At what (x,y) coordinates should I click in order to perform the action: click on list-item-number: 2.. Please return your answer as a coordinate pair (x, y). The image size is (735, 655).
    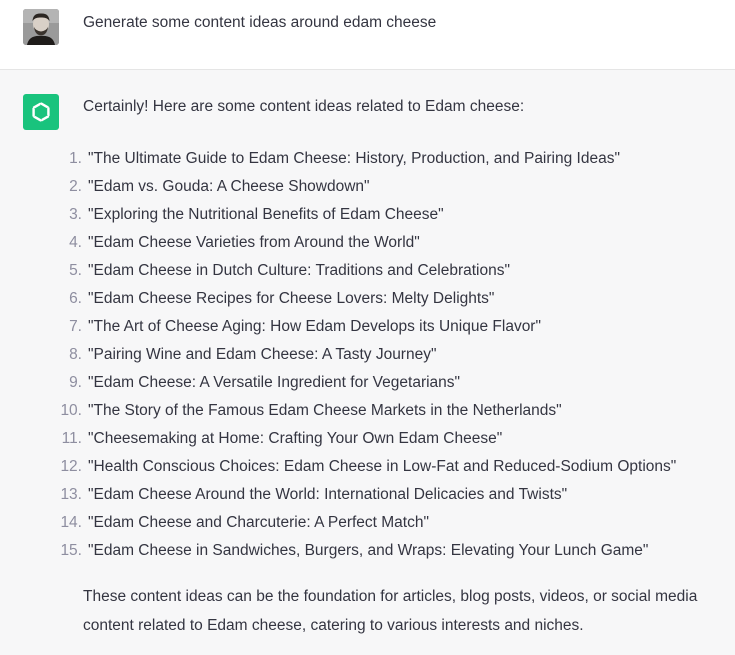
    Looking at the image, I should click on (75, 186).